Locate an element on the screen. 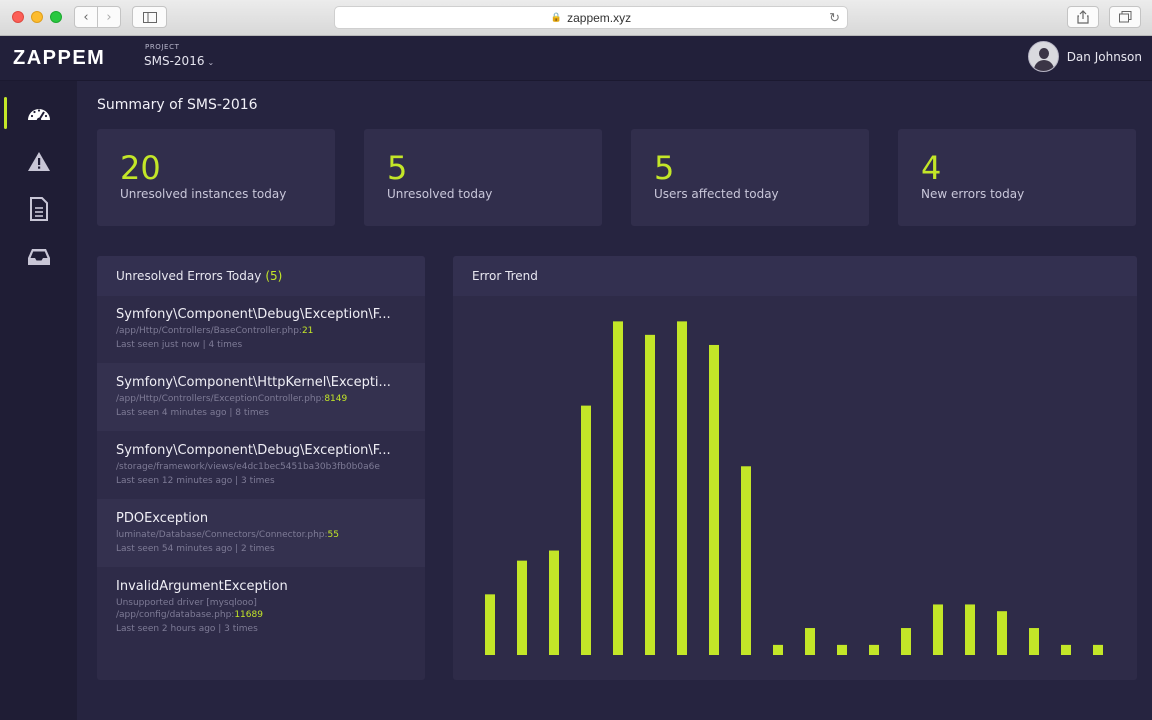 This screenshot has height=720, width=1152. error-title: InvalidArgumentException is located at coordinates (202, 586).